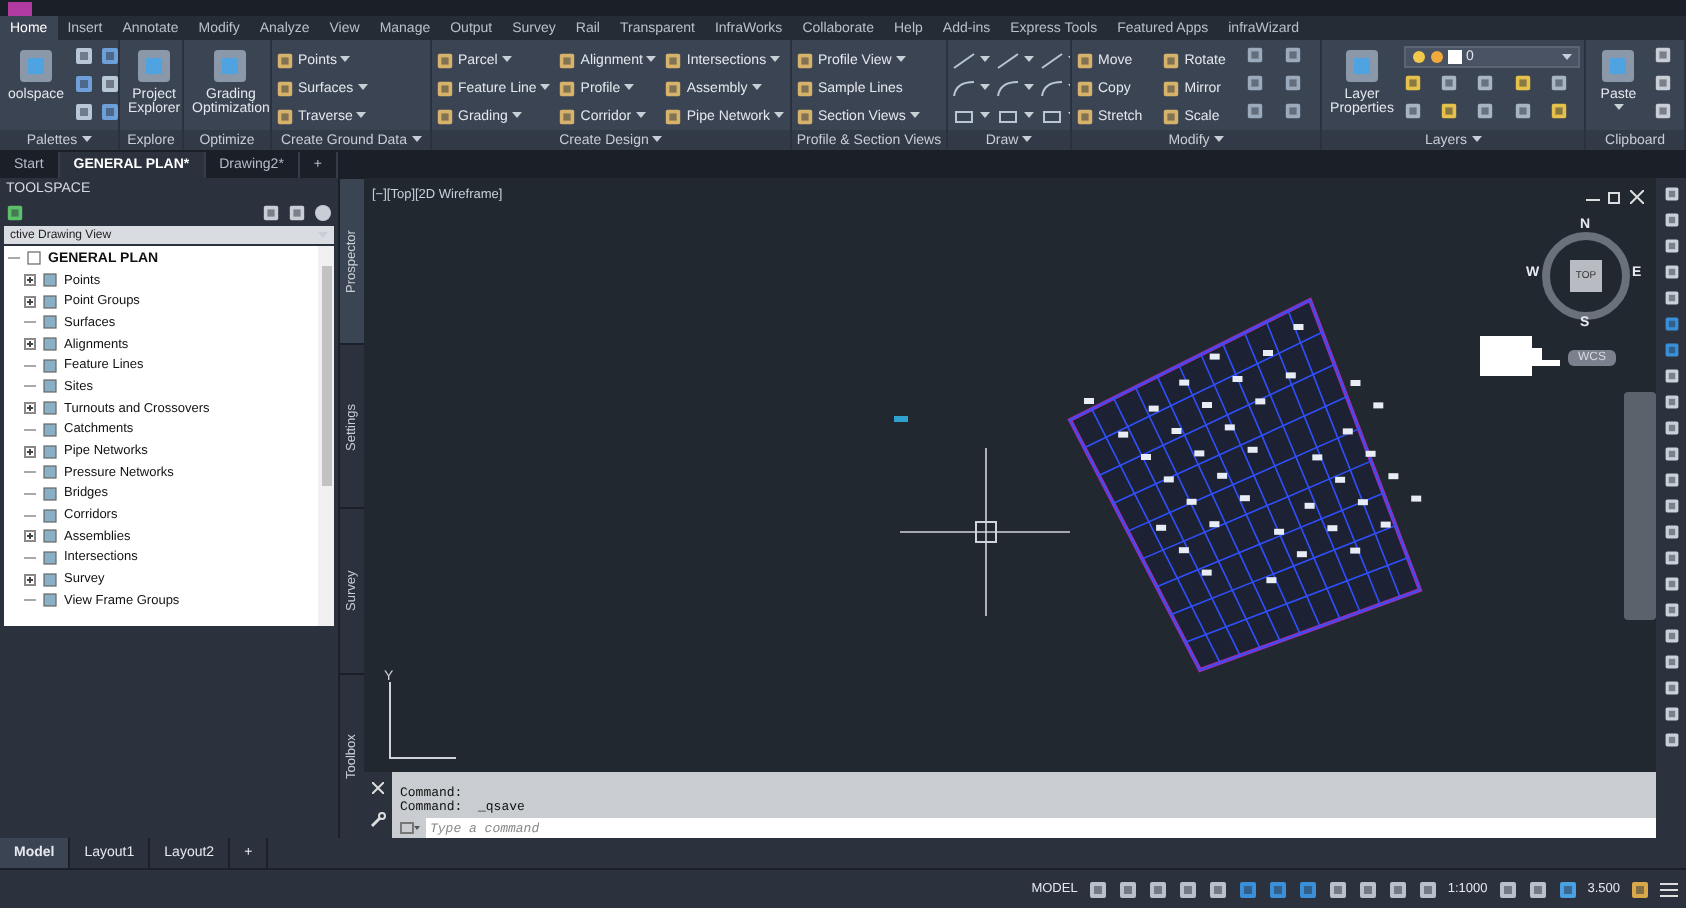  What do you see at coordinates (378, 820) in the screenshot?
I see `wrench-icon` at bounding box center [378, 820].